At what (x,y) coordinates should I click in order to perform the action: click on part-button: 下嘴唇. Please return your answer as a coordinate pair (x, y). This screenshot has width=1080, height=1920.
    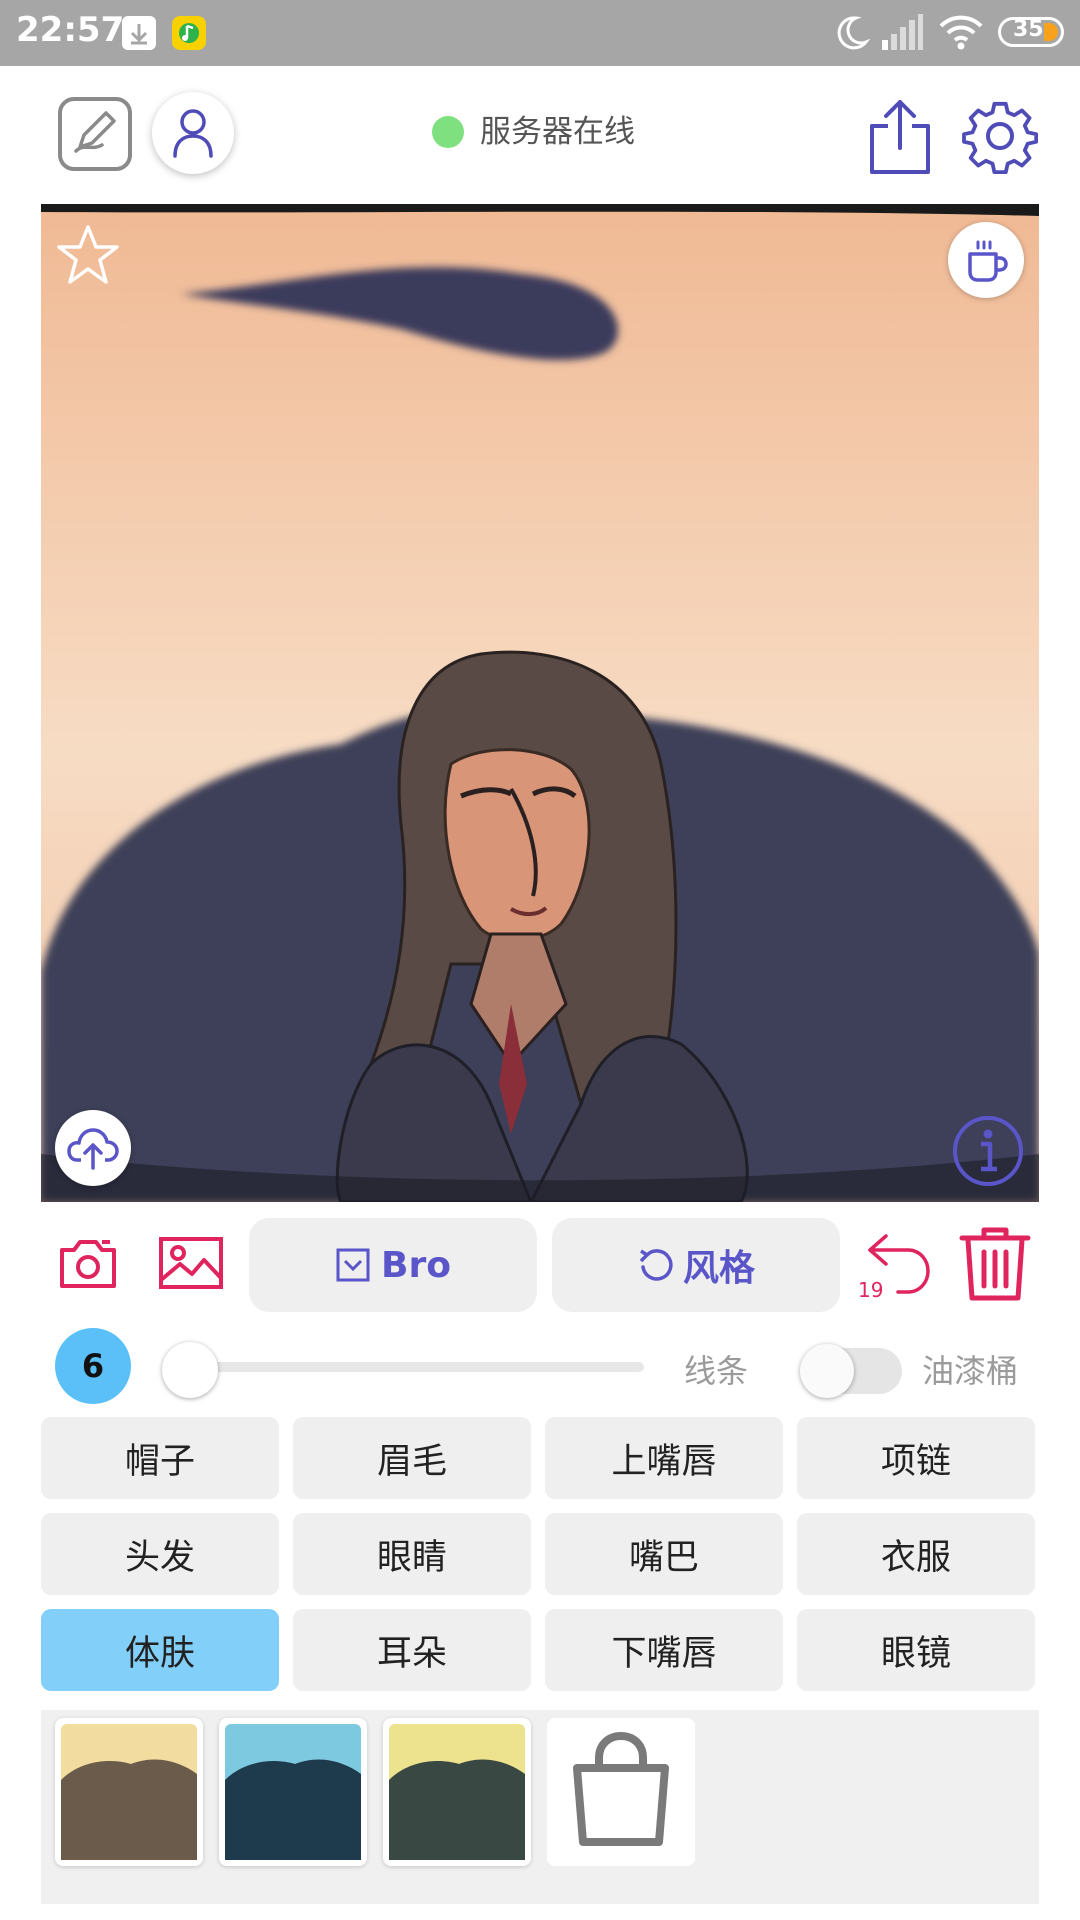
    Looking at the image, I should click on (664, 1650).